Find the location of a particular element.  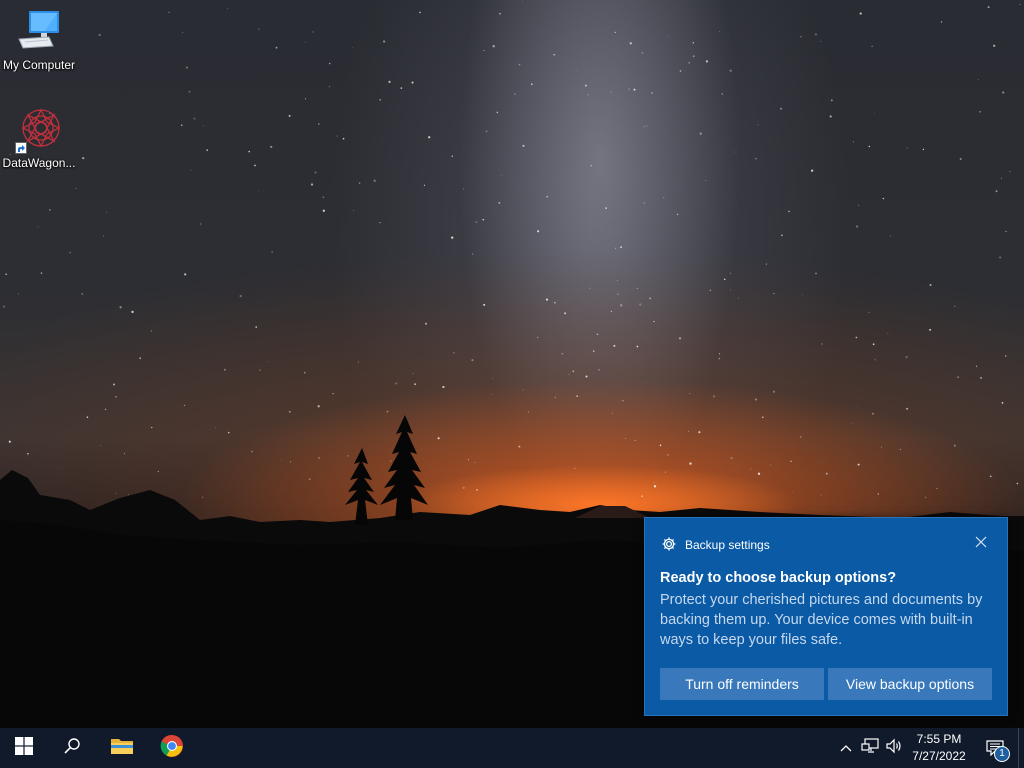

show-desktop-button is located at coordinates (1021, 748).